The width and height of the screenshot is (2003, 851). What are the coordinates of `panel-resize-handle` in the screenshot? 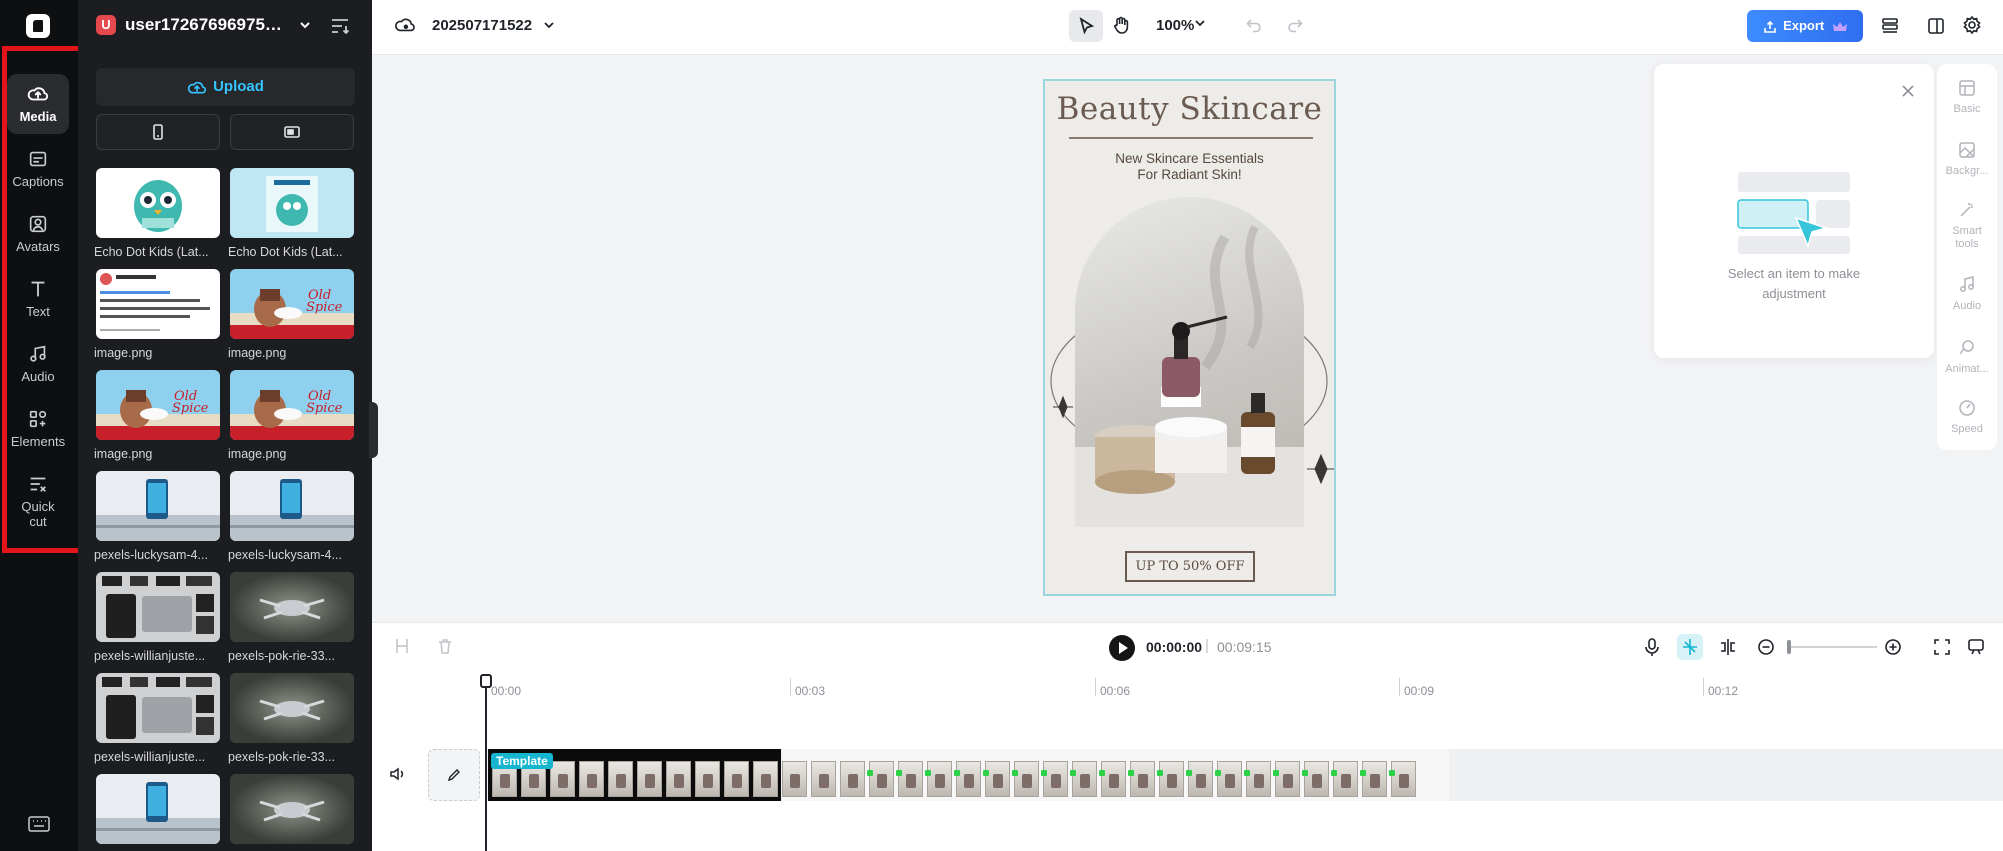 It's located at (373, 430).